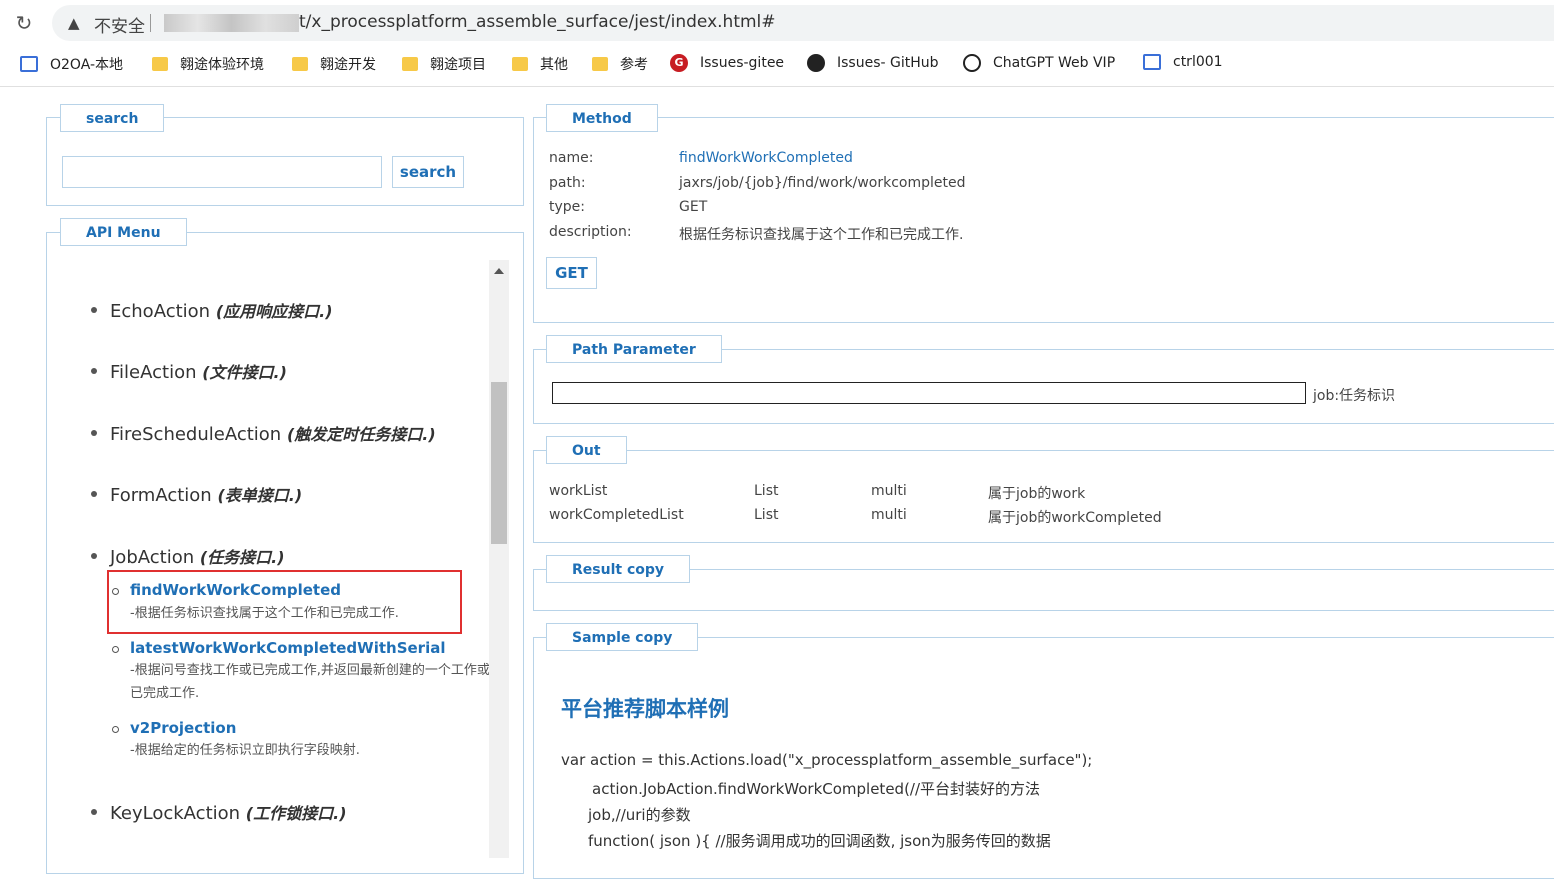 The image size is (1554, 879). What do you see at coordinates (777, 86) in the screenshot?
I see `toolbar-divider` at bounding box center [777, 86].